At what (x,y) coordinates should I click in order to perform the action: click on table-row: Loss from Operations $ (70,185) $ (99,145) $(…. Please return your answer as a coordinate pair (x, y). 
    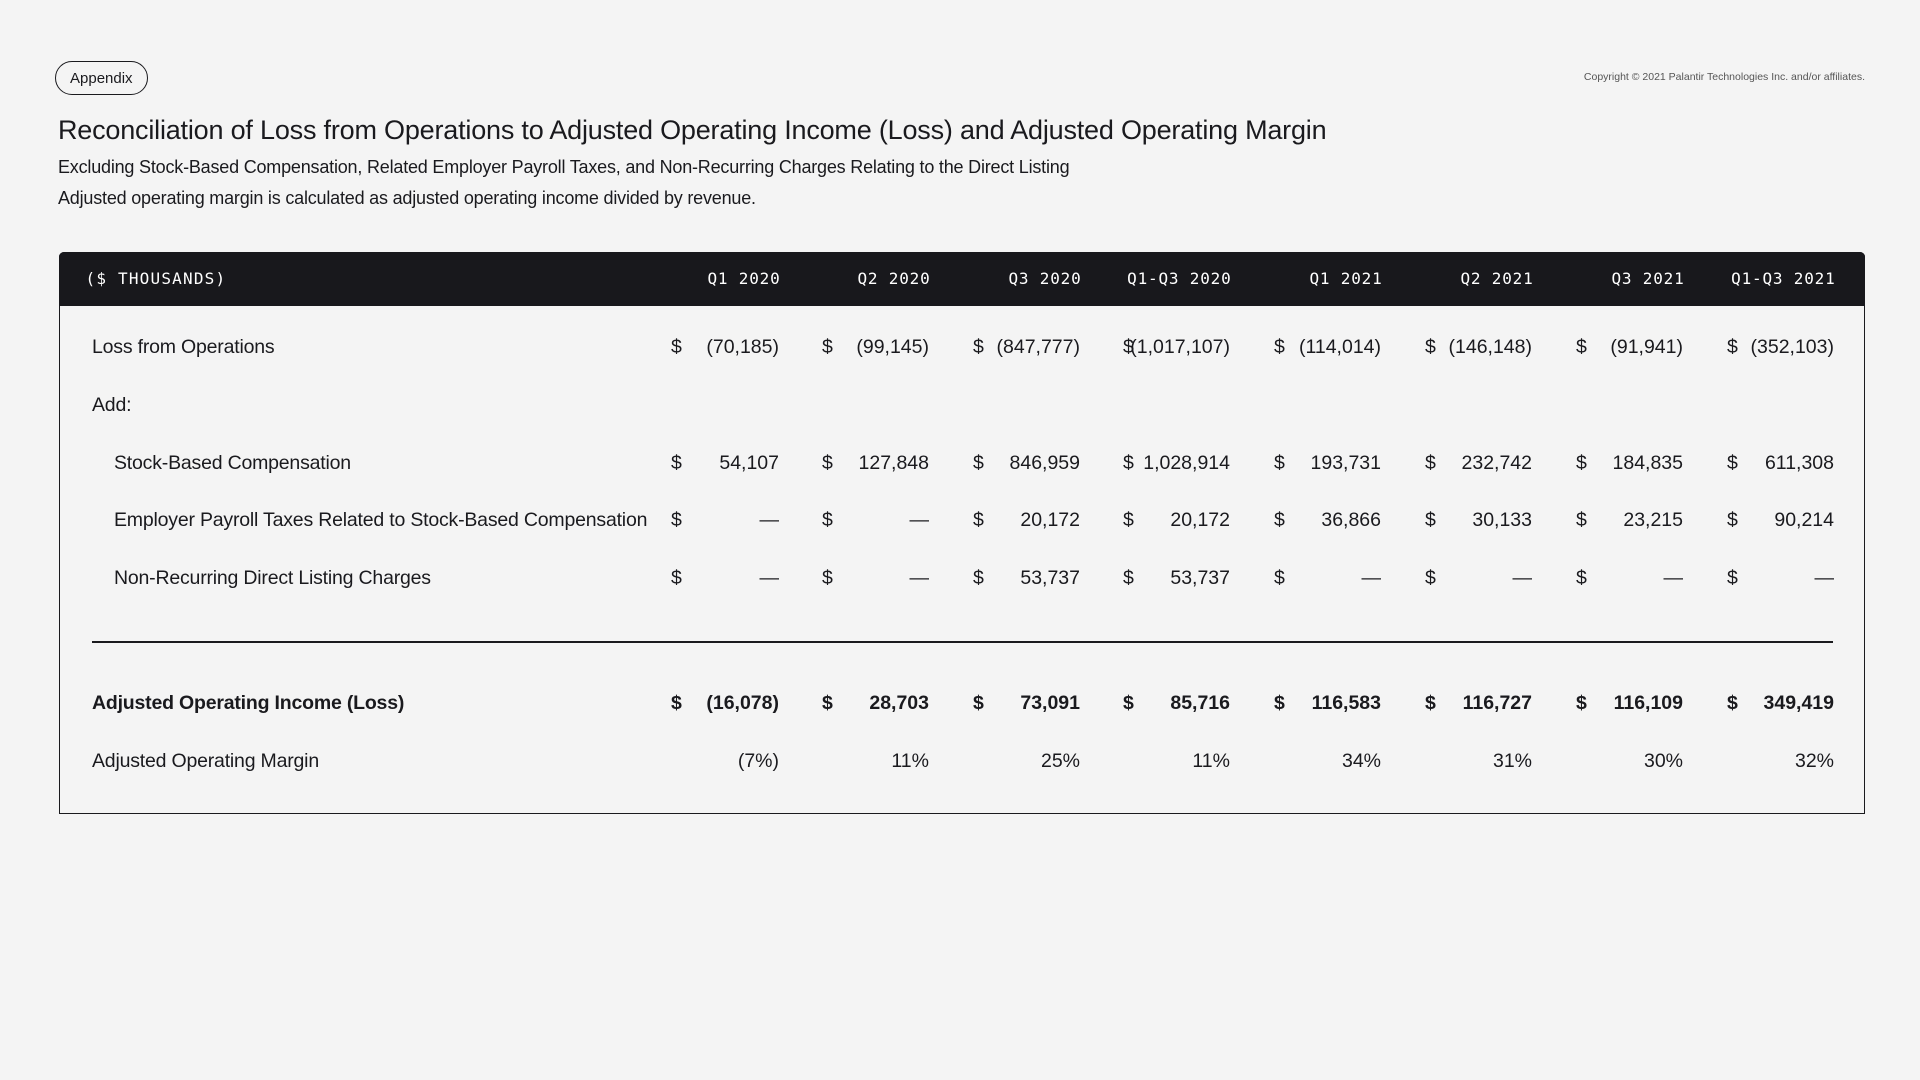
    Looking at the image, I should click on (963, 347).